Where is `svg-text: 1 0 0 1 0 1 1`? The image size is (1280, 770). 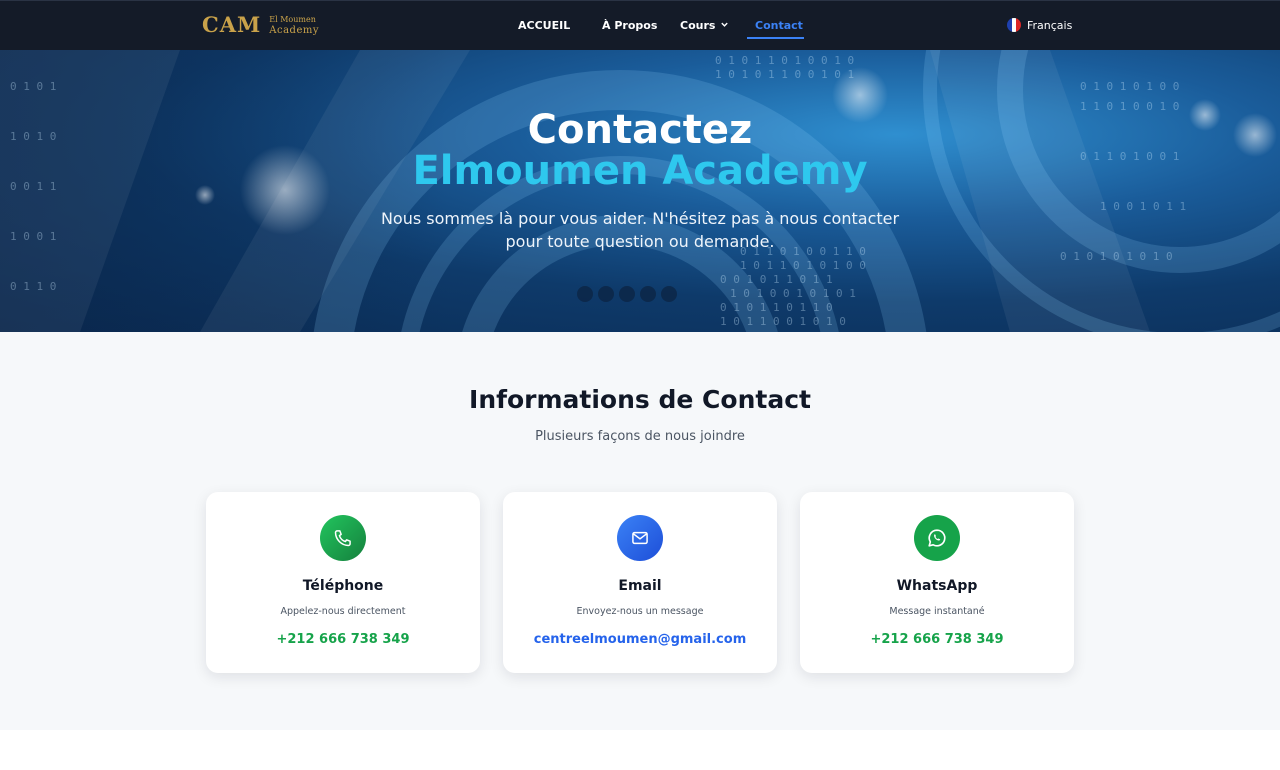
svg-text: 1 0 0 1 0 1 1 is located at coordinates (1143, 206).